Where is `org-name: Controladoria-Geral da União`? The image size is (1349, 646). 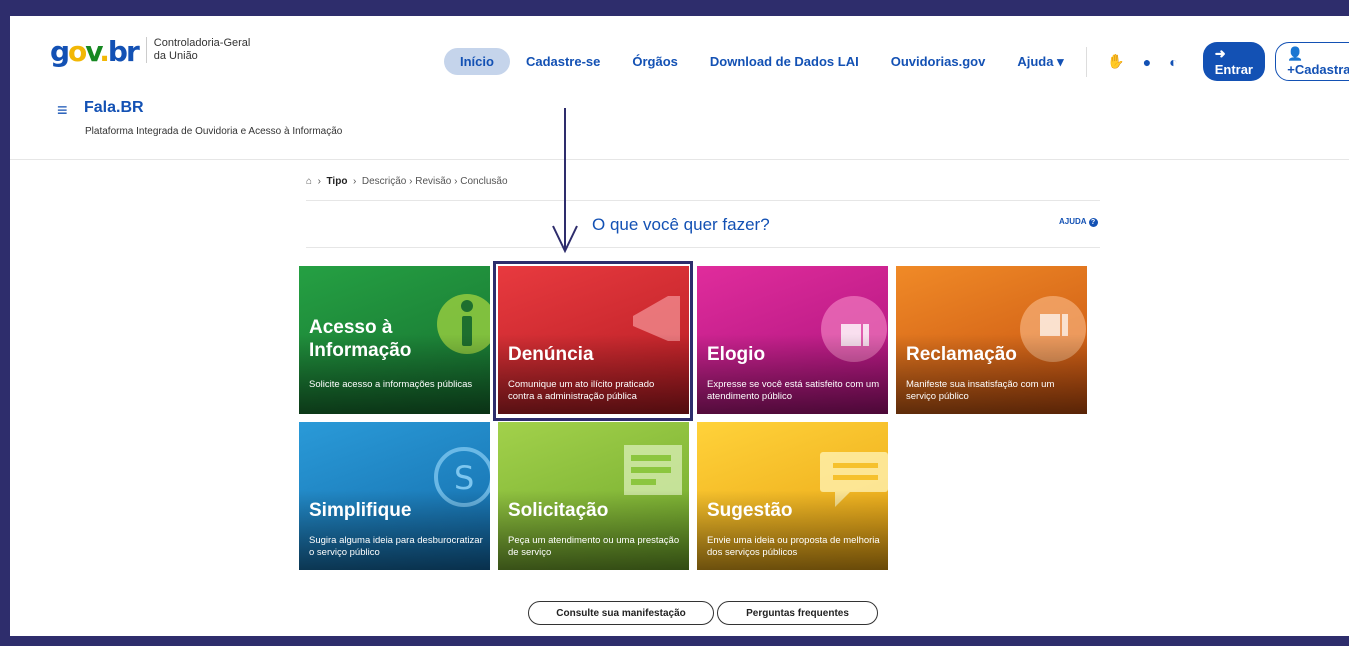
org-name: Controladoria-Geral da União is located at coordinates (197, 50).